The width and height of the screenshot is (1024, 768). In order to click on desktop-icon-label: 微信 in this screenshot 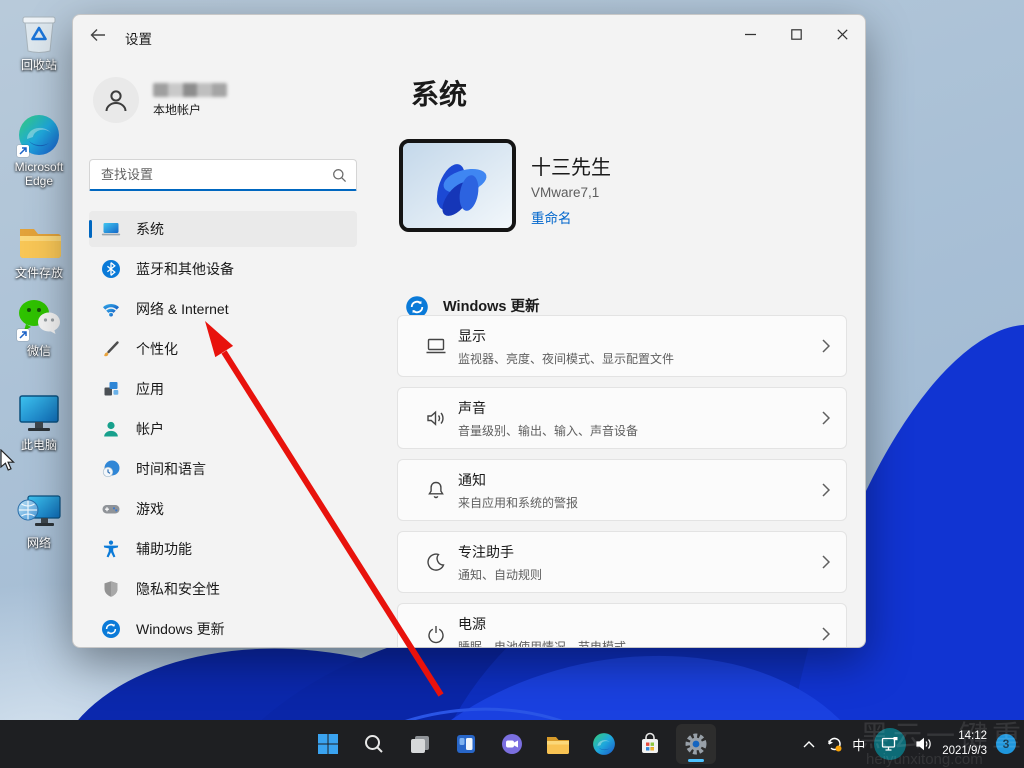, I will do `click(38, 351)`.